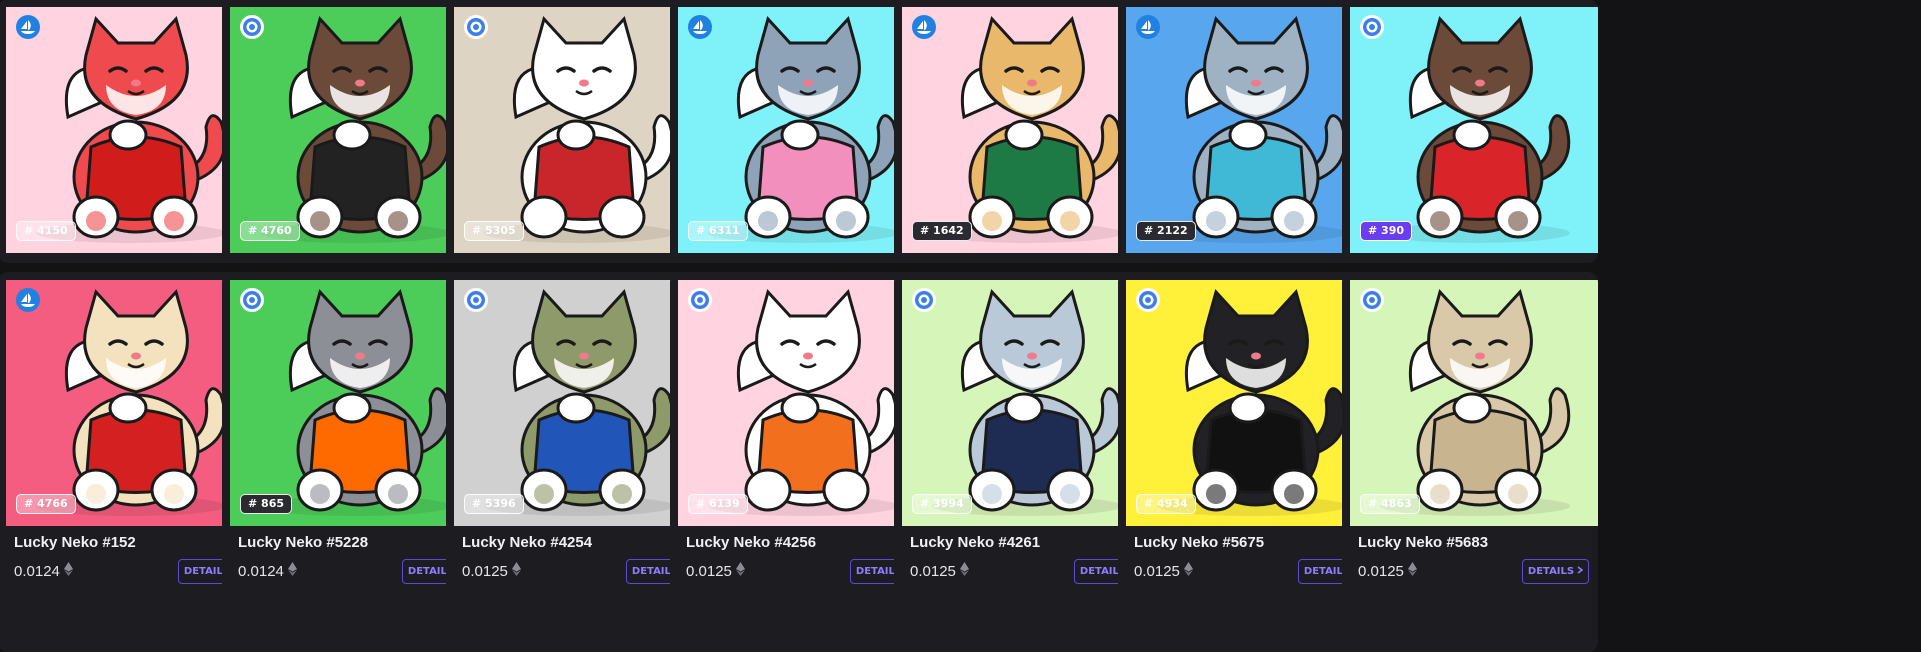 The height and width of the screenshot is (652, 1921). What do you see at coordinates (46, 231) in the screenshot?
I see `token-id-badge: # 4150` at bounding box center [46, 231].